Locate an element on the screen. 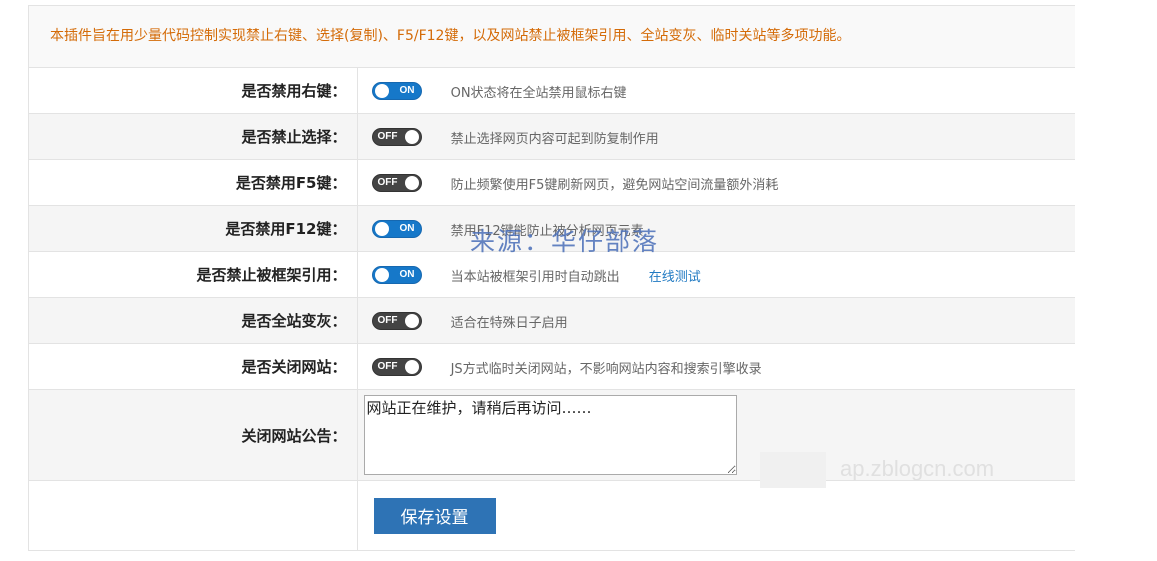  setting-row-select: 是否禁止选择： OFF 禁止选择网页内容可起到防复制作用 is located at coordinates (552, 136).